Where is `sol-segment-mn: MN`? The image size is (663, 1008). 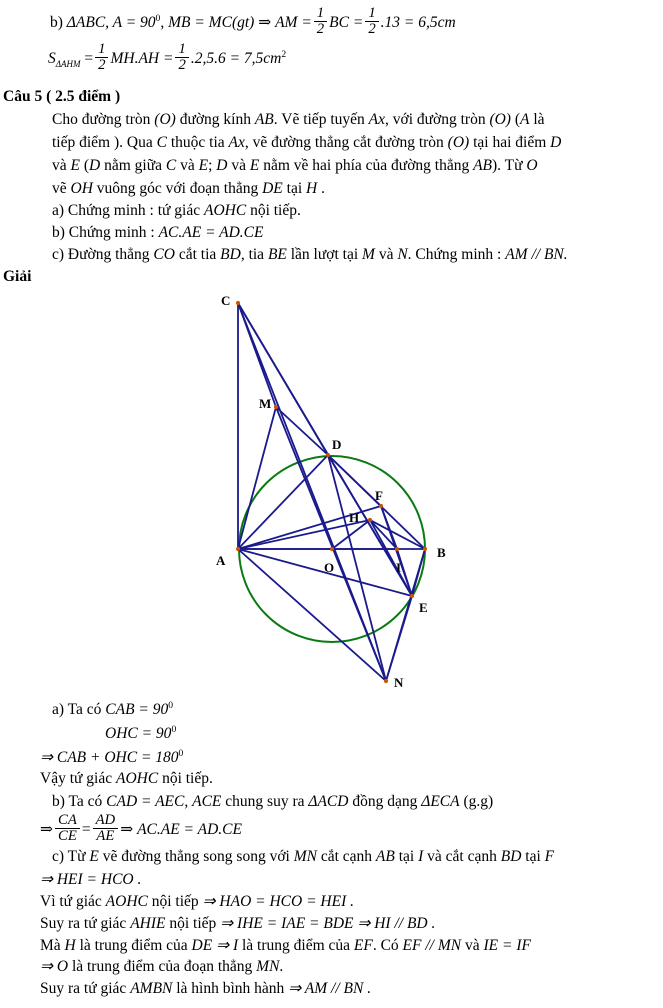 sol-segment-mn: MN is located at coordinates (305, 856).